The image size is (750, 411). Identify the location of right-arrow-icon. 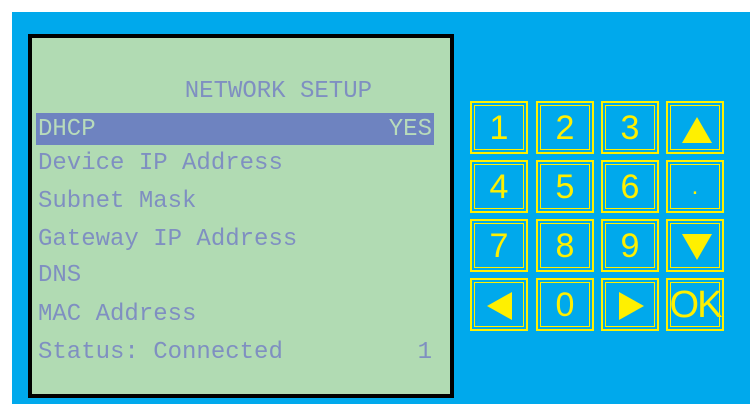
(631, 306).